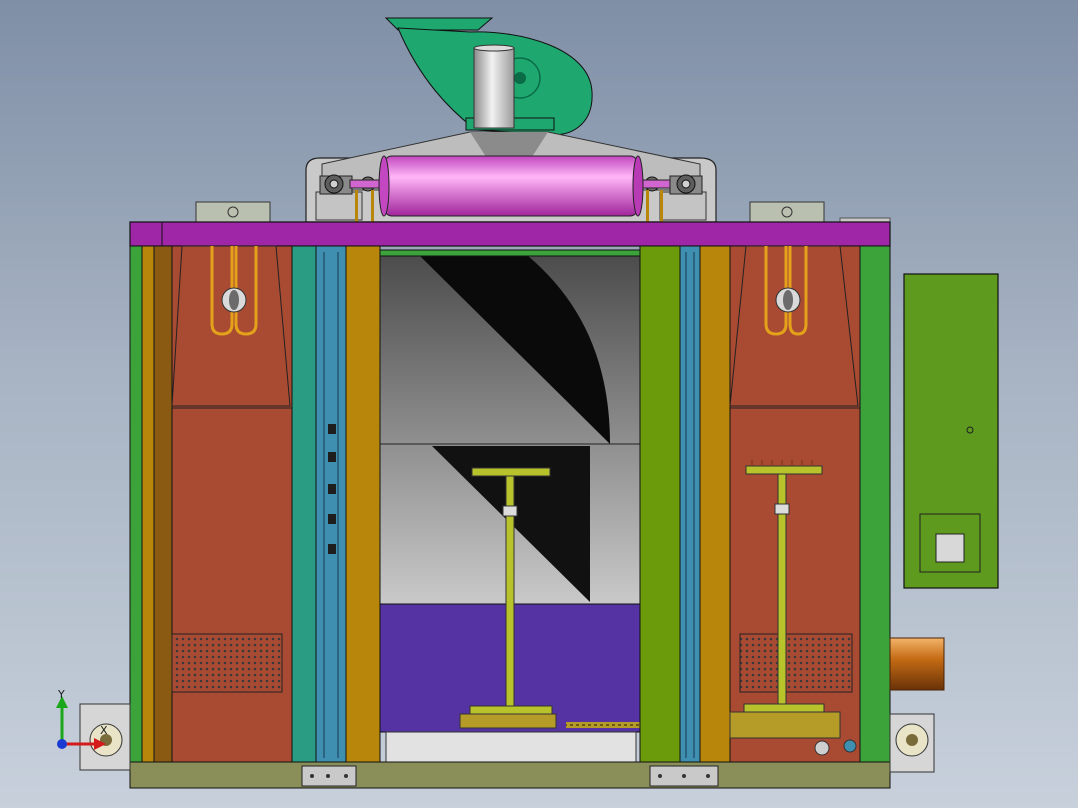 This screenshot has width=1078, height=808. I want to click on trolley, so click(785, 725).